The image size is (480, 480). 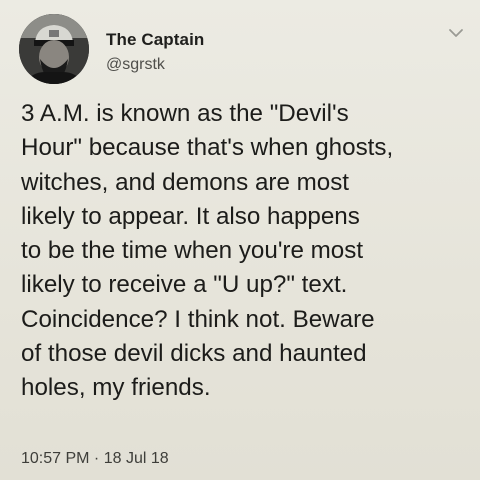 What do you see at coordinates (456, 33) in the screenshot?
I see `chevron-down-icon` at bounding box center [456, 33].